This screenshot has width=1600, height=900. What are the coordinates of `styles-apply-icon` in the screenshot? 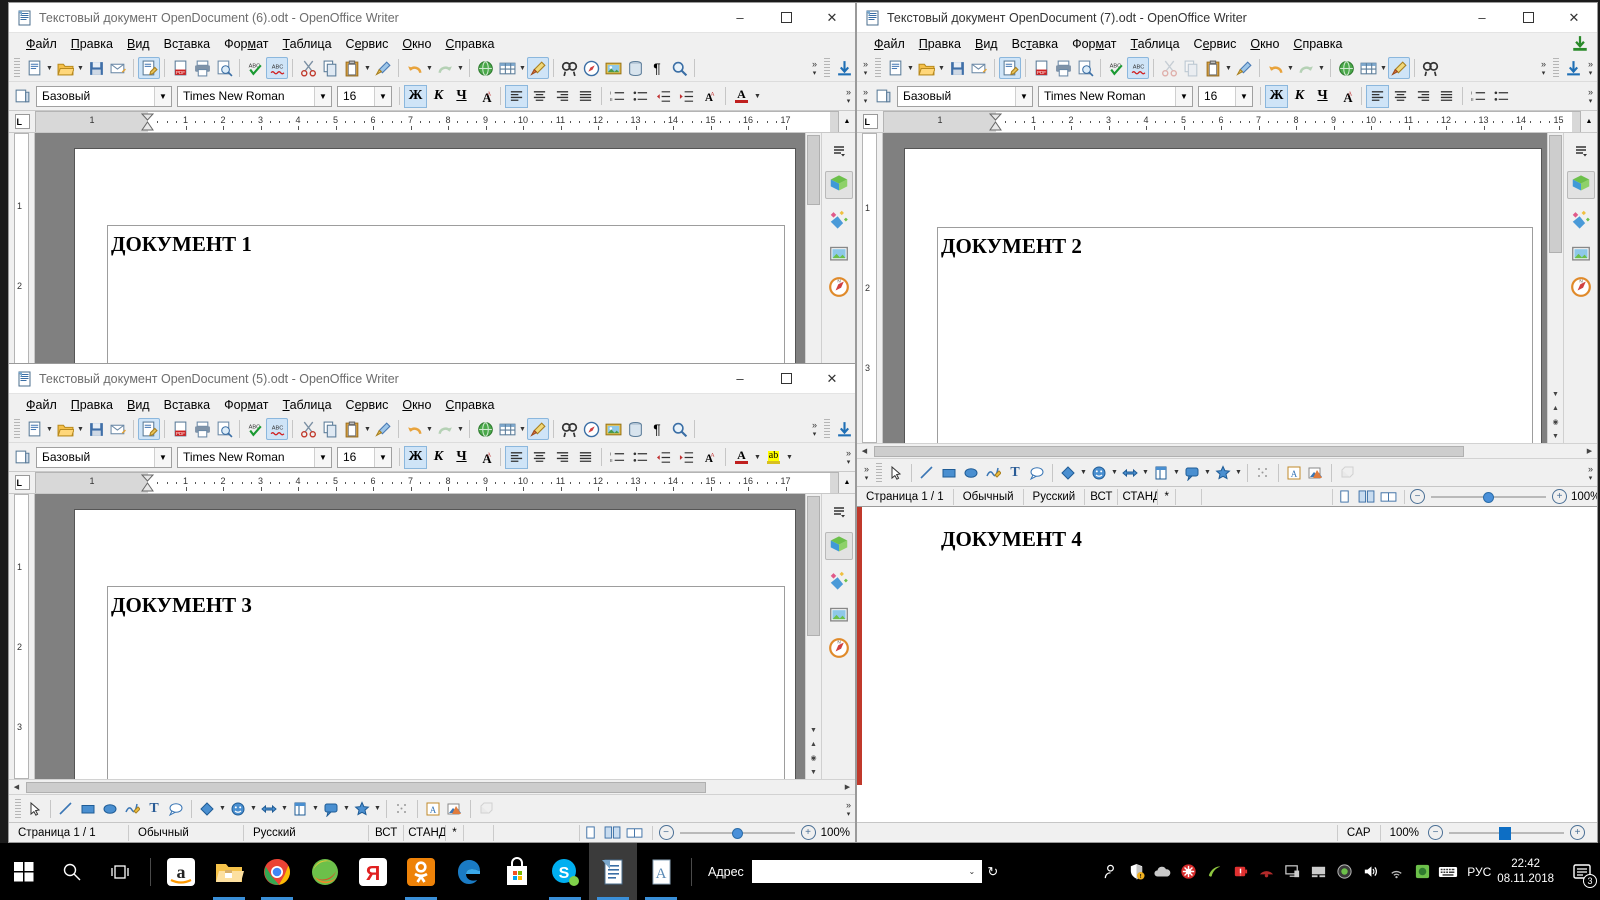 It's located at (883, 96).